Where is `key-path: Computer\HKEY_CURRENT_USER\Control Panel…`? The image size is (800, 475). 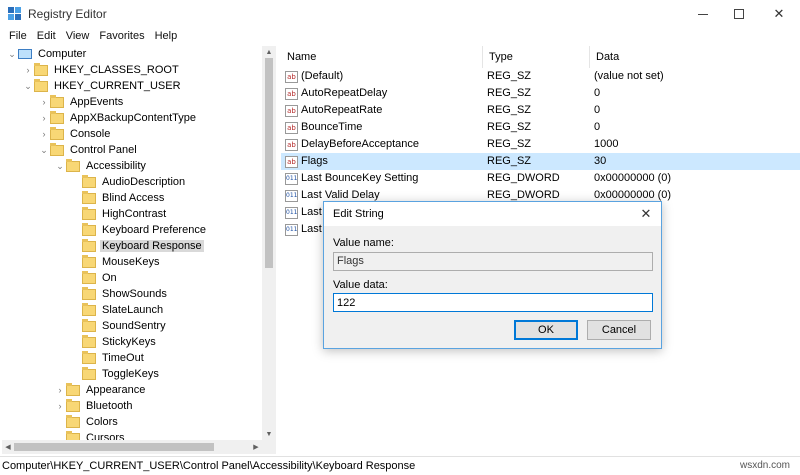
key-path: Computer\HKEY_CURRENT_USER\Control Panel… is located at coordinates (209, 466).